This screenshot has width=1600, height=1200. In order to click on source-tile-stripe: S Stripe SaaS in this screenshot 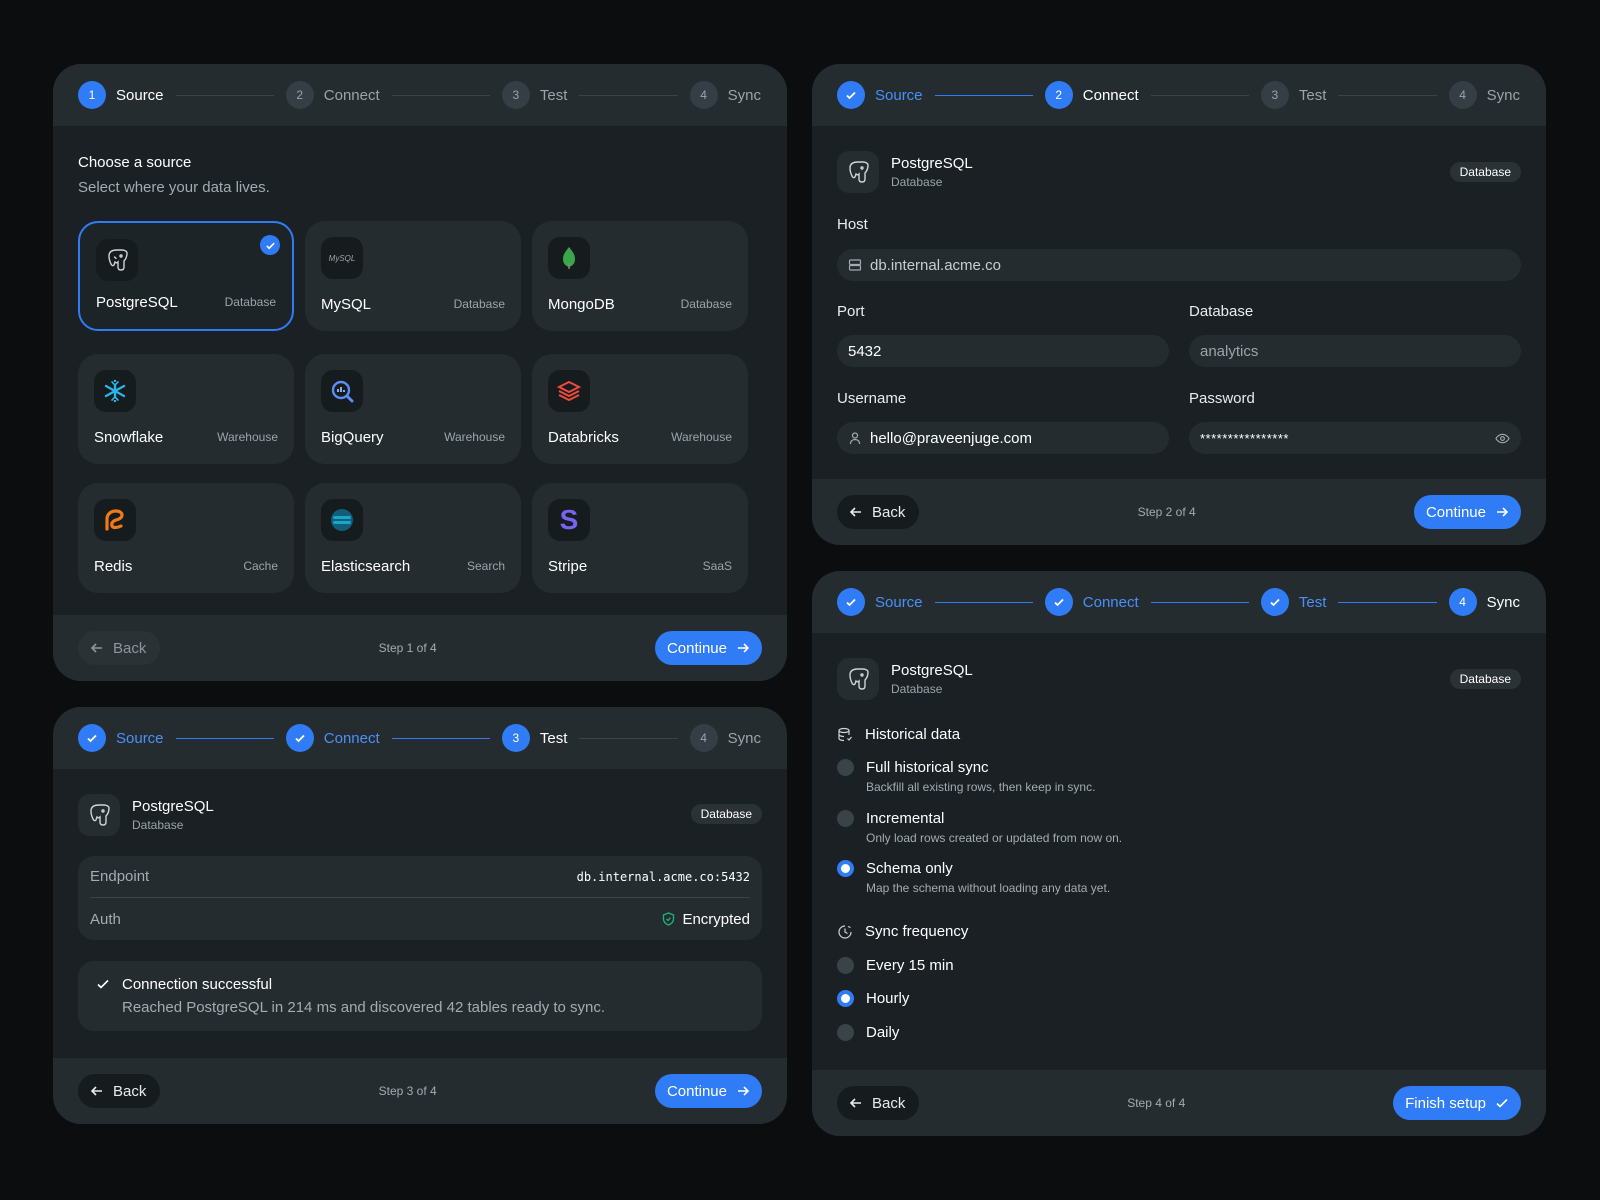, I will do `click(640, 538)`.